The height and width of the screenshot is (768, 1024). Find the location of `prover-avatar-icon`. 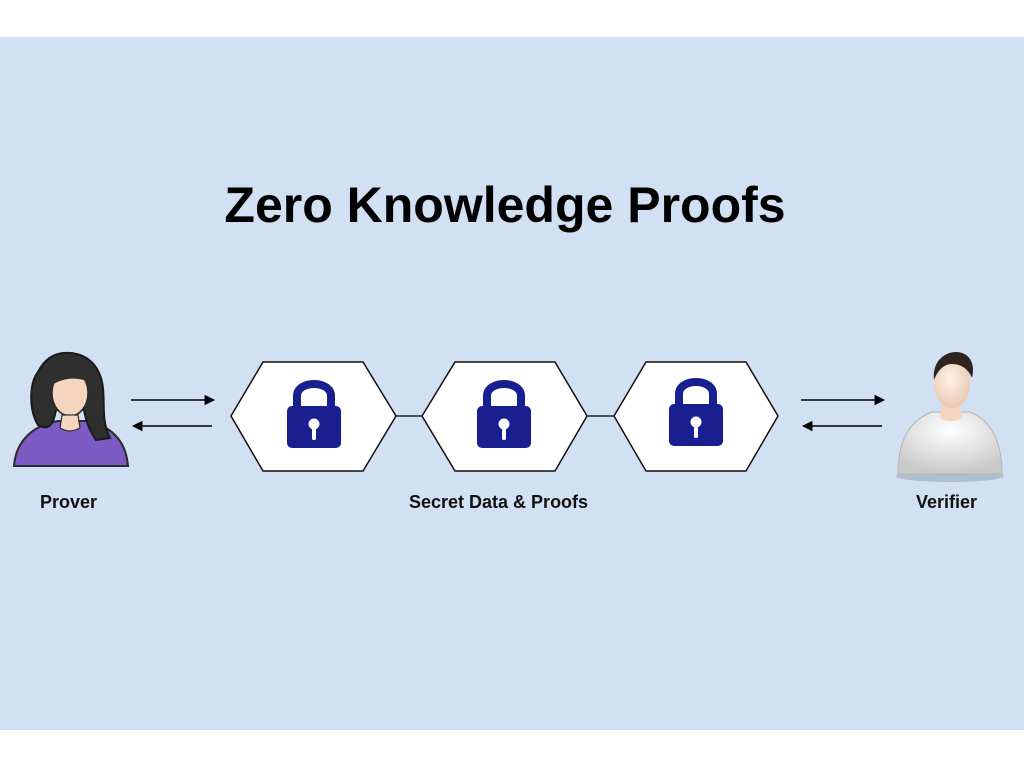

prover-avatar-icon is located at coordinates (71, 409).